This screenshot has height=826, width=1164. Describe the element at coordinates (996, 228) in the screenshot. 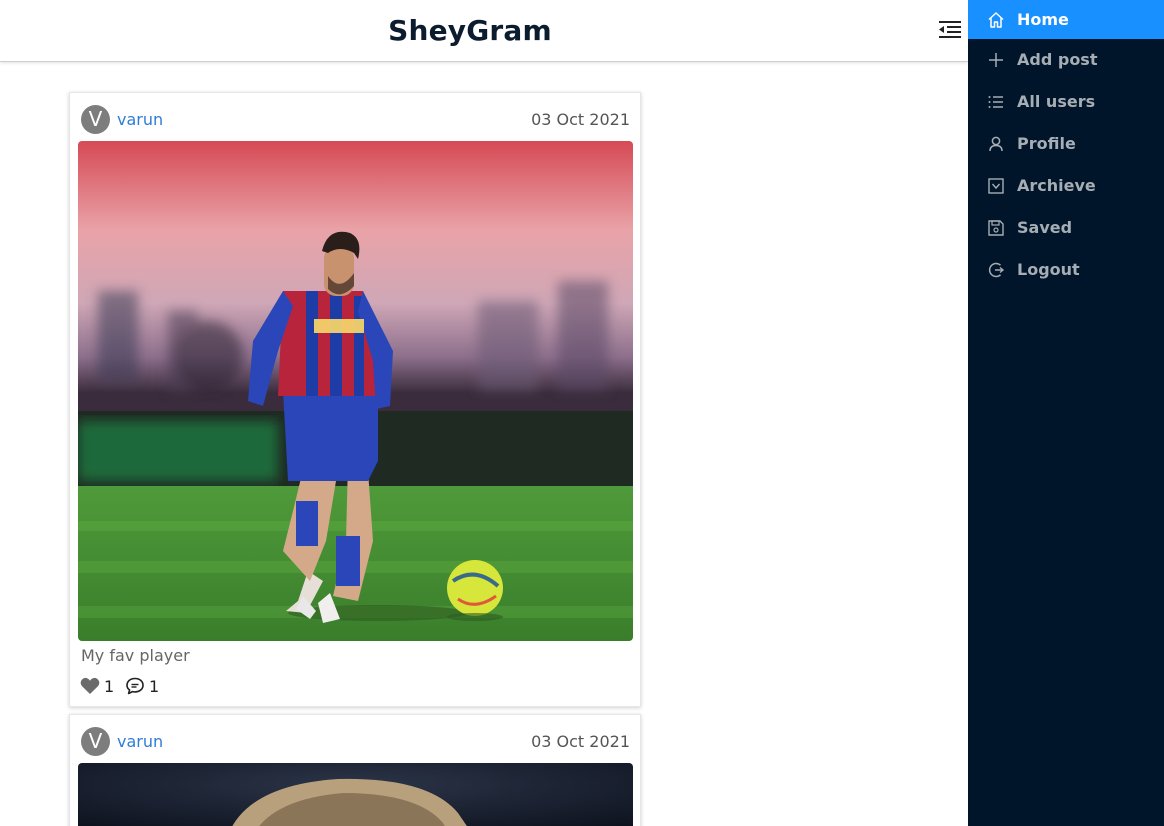

I see `save-icon` at that location.